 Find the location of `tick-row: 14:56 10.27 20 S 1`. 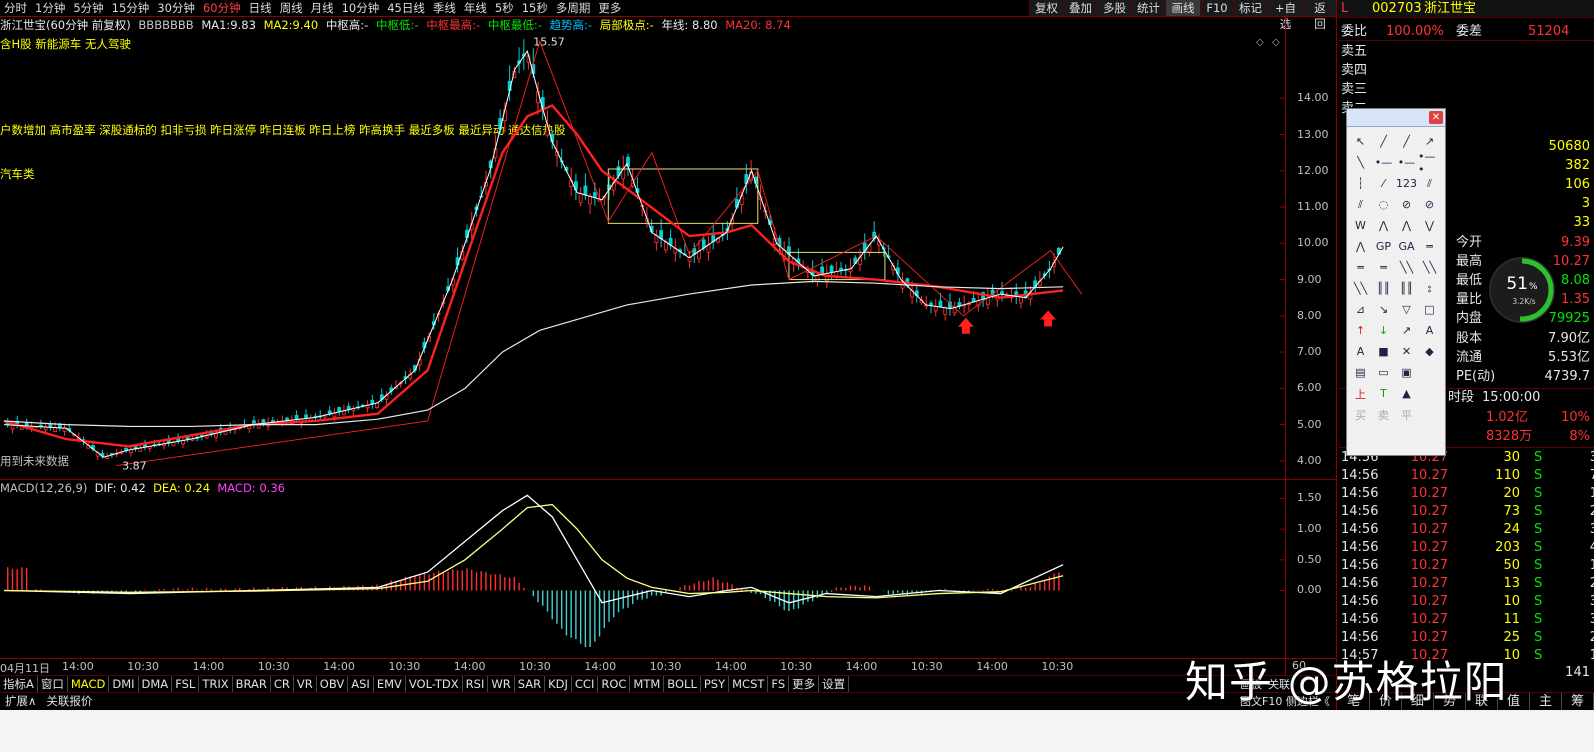

tick-row: 14:56 10.27 20 S 1 is located at coordinates (1466, 494).